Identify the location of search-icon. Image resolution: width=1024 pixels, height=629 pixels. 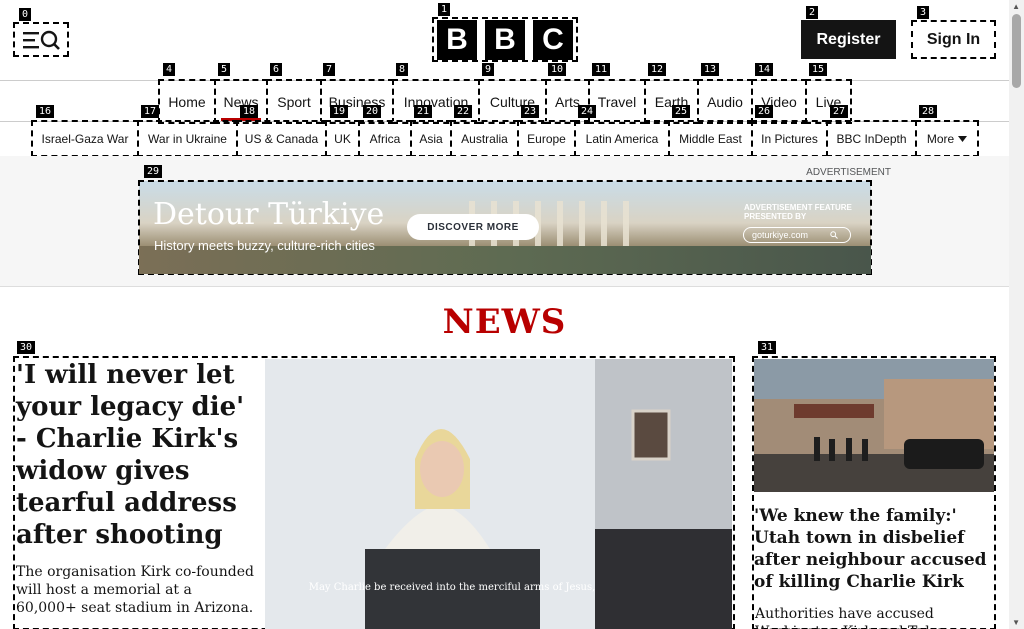
(834, 235).